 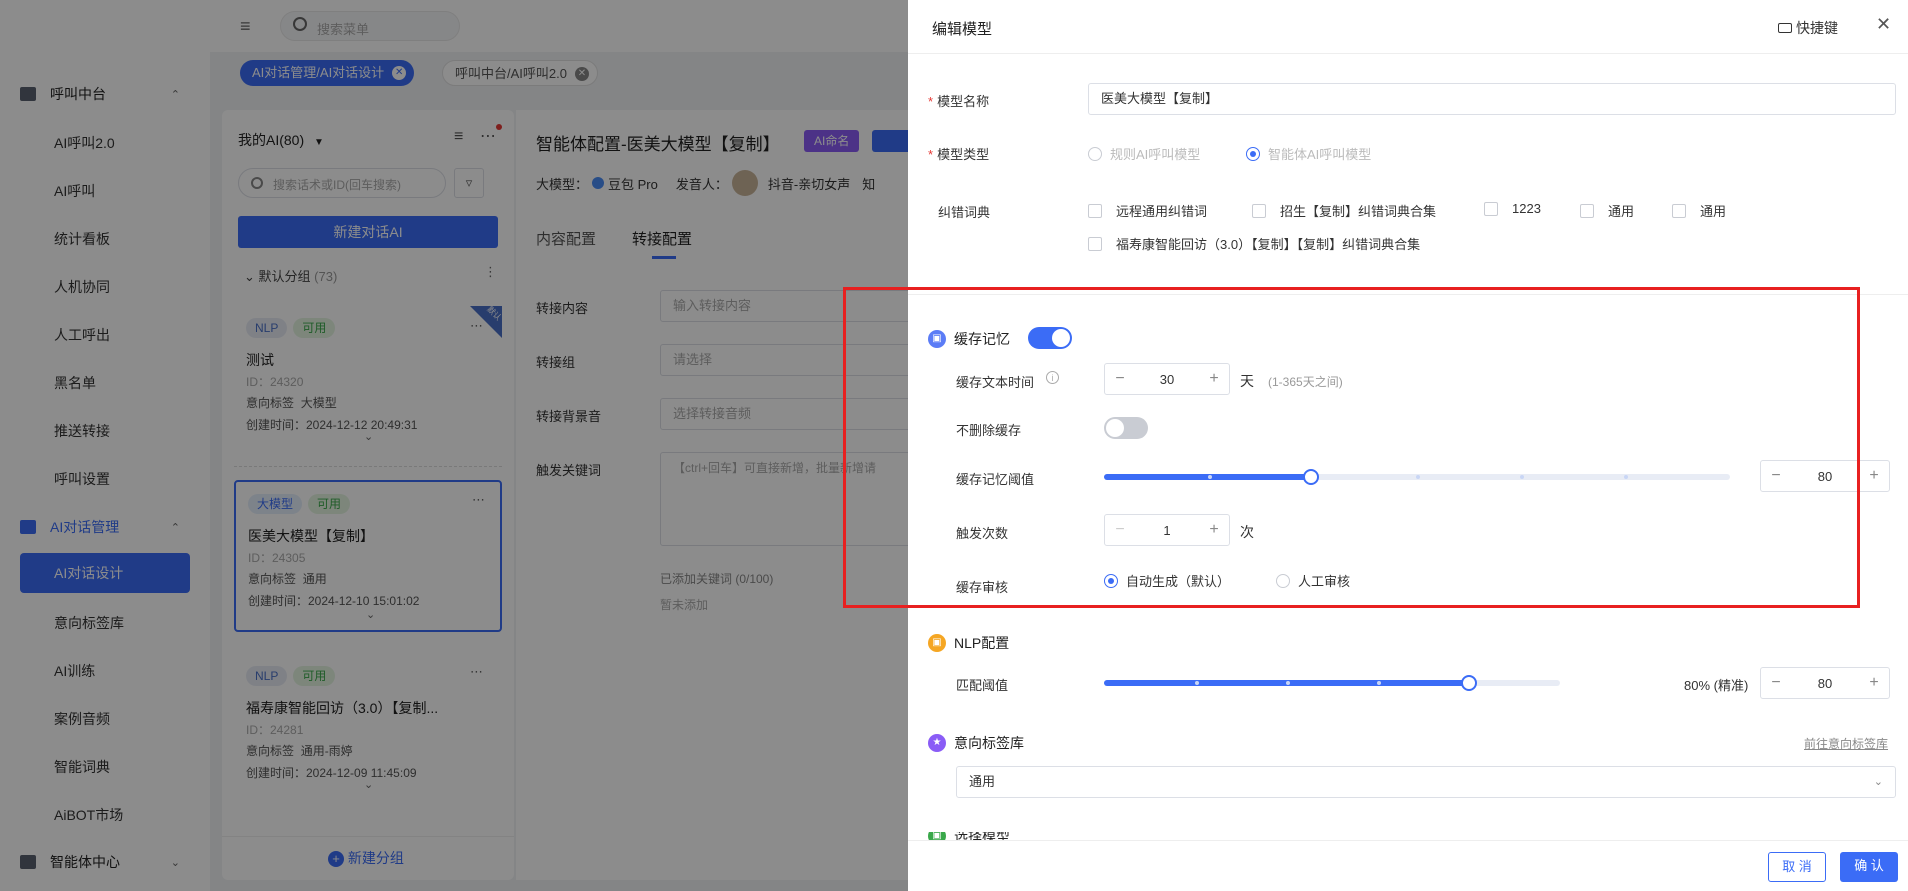 What do you see at coordinates (982, 643) in the screenshot?
I see `nlp-title-text: NLP配置` at bounding box center [982, 643].